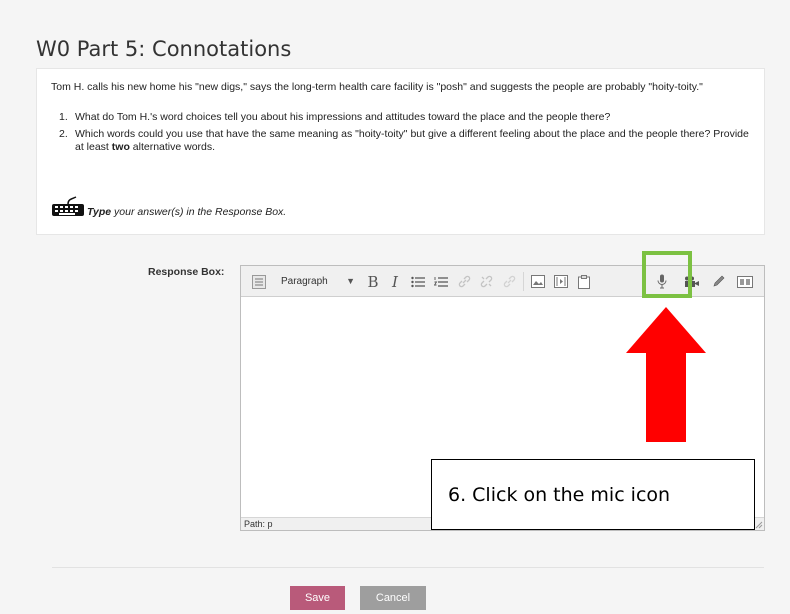  Describe the element at coordinates (441, 281) in the screenshot. I see `numbered-list-icon` at that location.